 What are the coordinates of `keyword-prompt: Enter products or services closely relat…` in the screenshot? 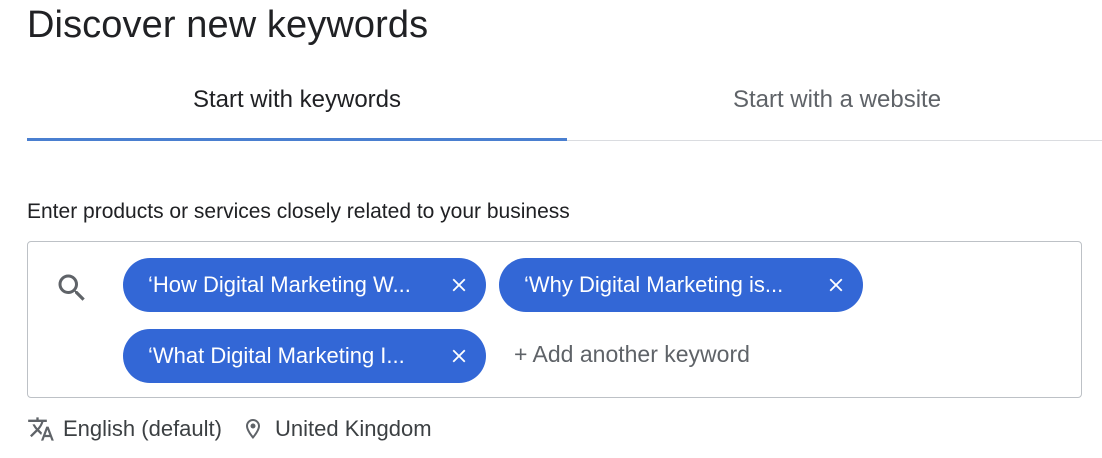 It's located at (298, 211).